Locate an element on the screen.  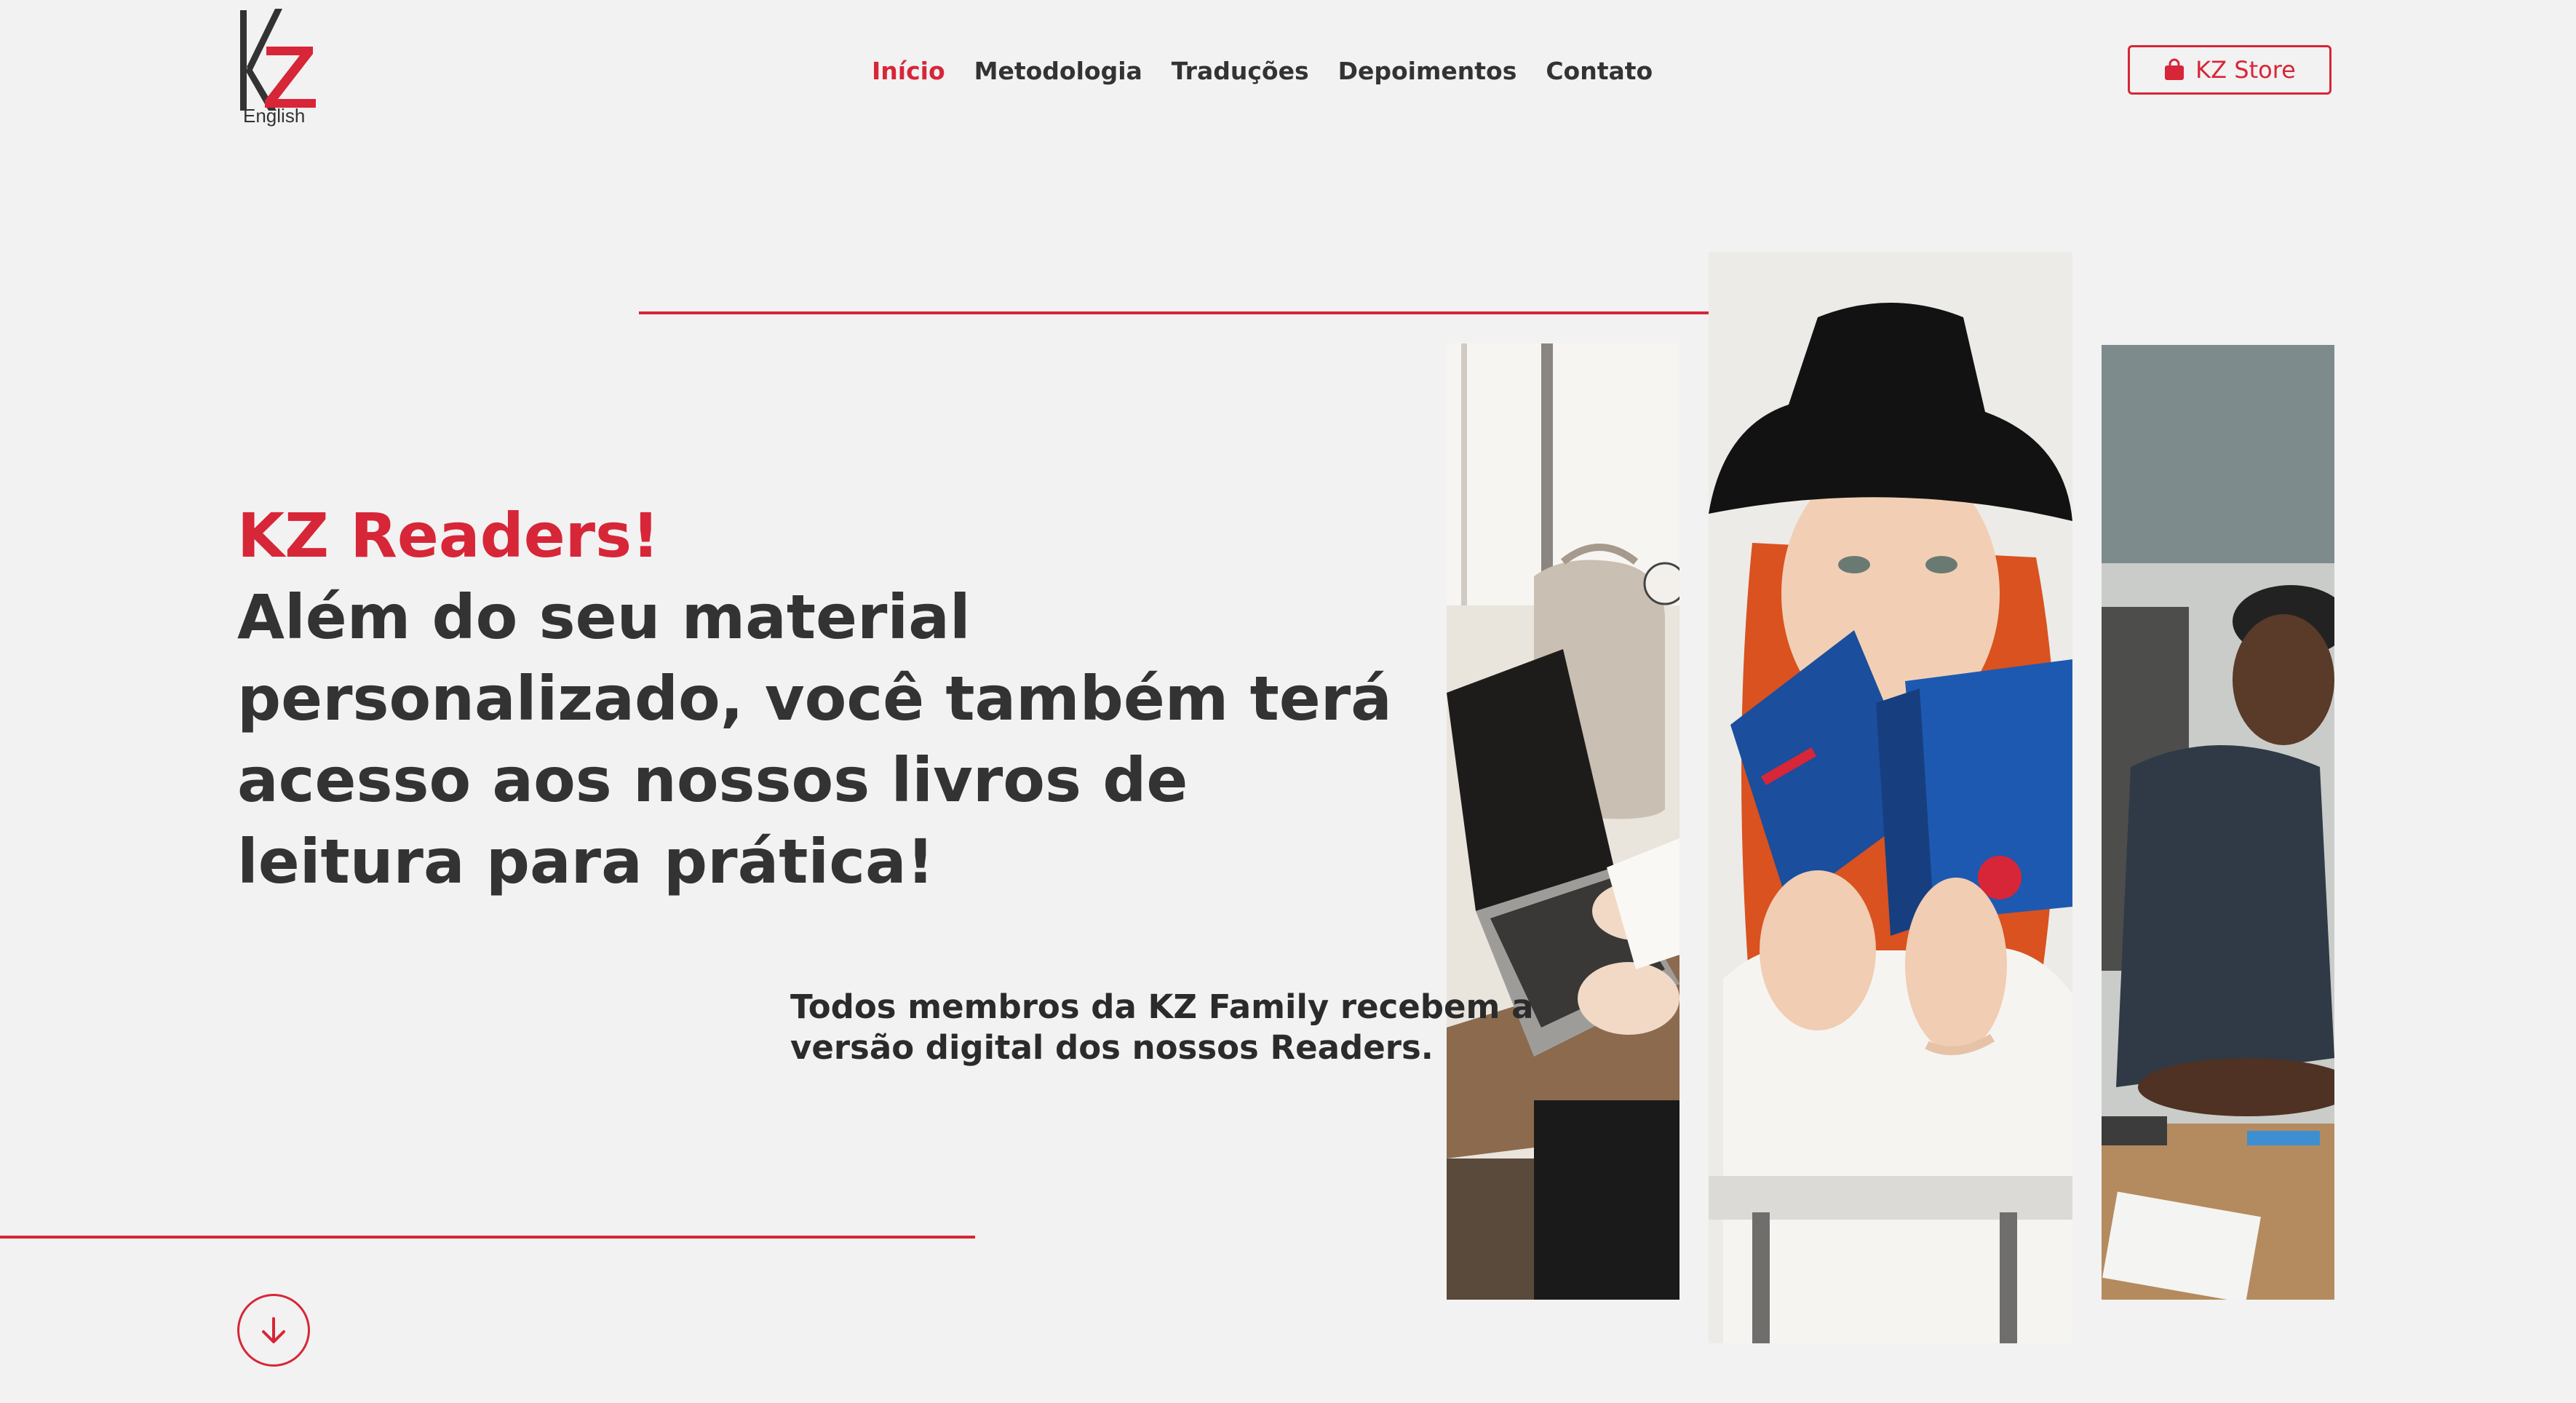
man-studying-photo is located at coordinates (2218, 822).